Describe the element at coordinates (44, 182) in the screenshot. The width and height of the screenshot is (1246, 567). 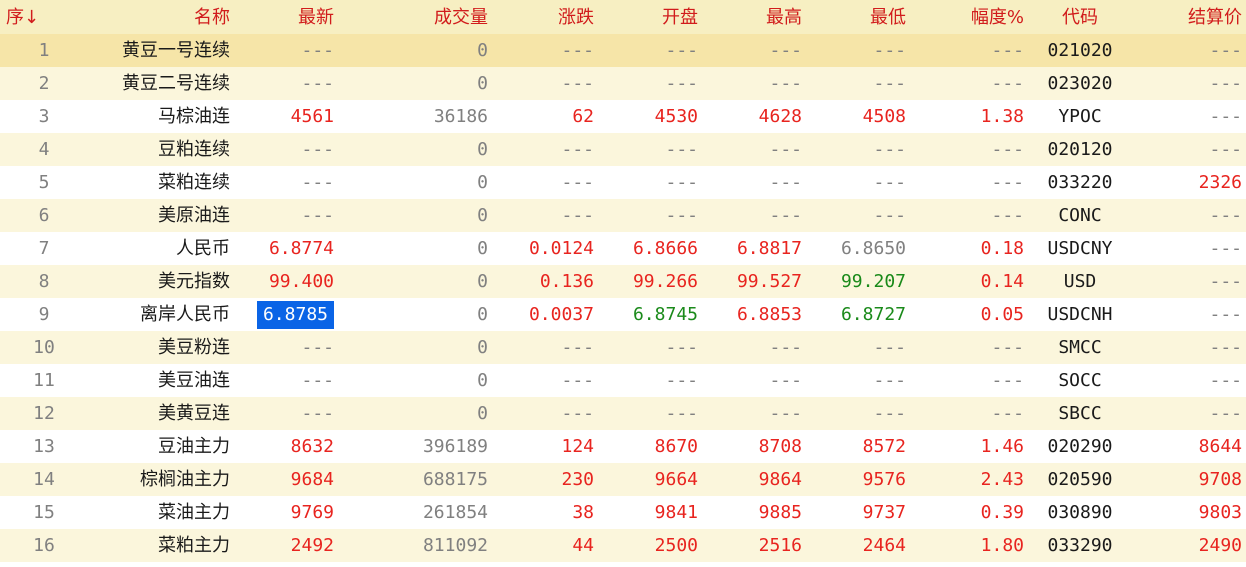
I see `cell-seq: 5` at that location.